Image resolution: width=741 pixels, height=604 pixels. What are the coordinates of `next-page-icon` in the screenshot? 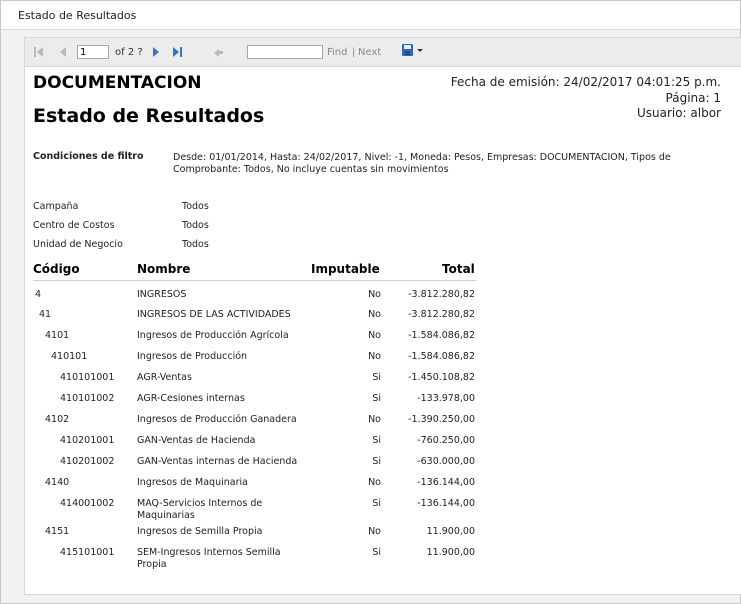 It's located at (157, 52).